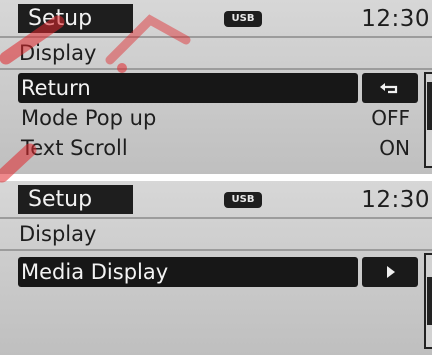 This screenshot has width=432, height=355. Describe the element at coordinates (74, 148) in the screenshot. I see `menu-item-label: Text Scroll` at that location.